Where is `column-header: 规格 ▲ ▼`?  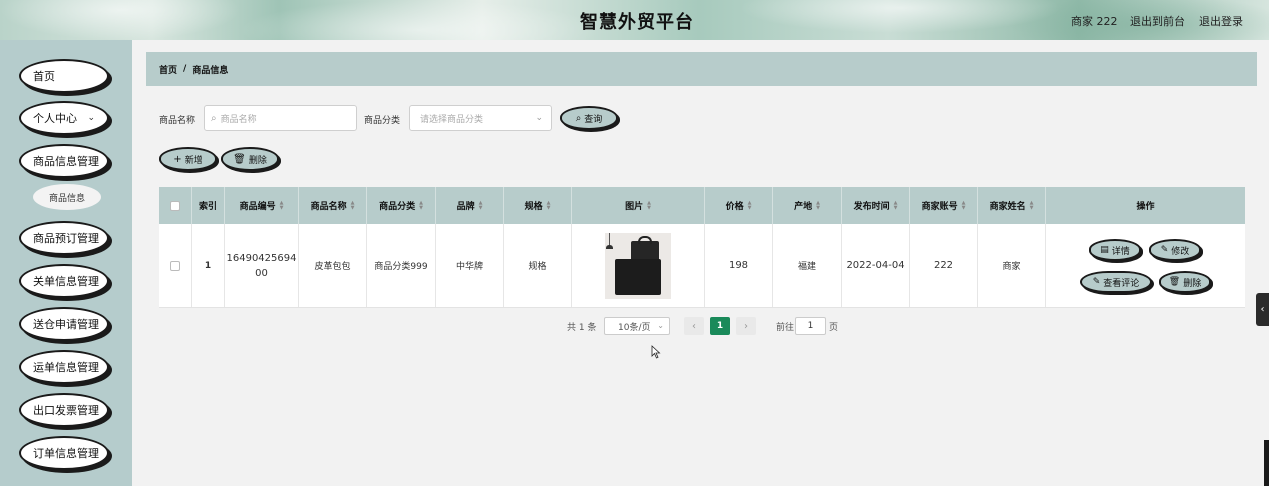 column-header: 规格 ▲ ▼ is located at coordinates (538, 205).